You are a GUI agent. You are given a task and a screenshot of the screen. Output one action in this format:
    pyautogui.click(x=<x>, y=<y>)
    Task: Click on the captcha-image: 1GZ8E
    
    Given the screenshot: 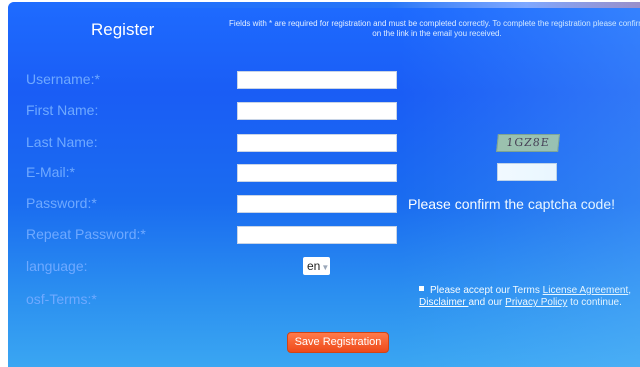 What is the action you would take?
    pyautogui.click(x=528, y=143)
    